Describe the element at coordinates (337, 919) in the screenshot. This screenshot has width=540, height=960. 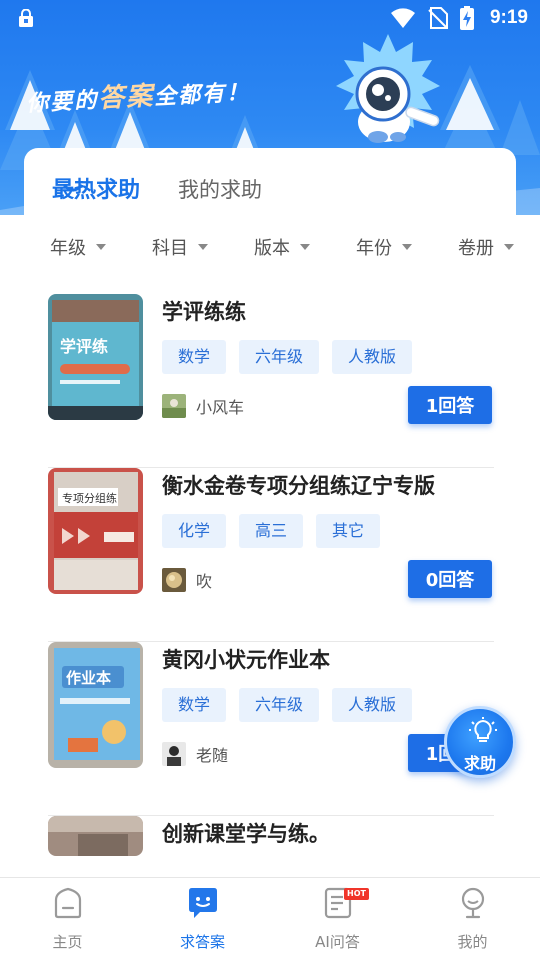
I see `nav-ai-qa: AI问答` at that location.